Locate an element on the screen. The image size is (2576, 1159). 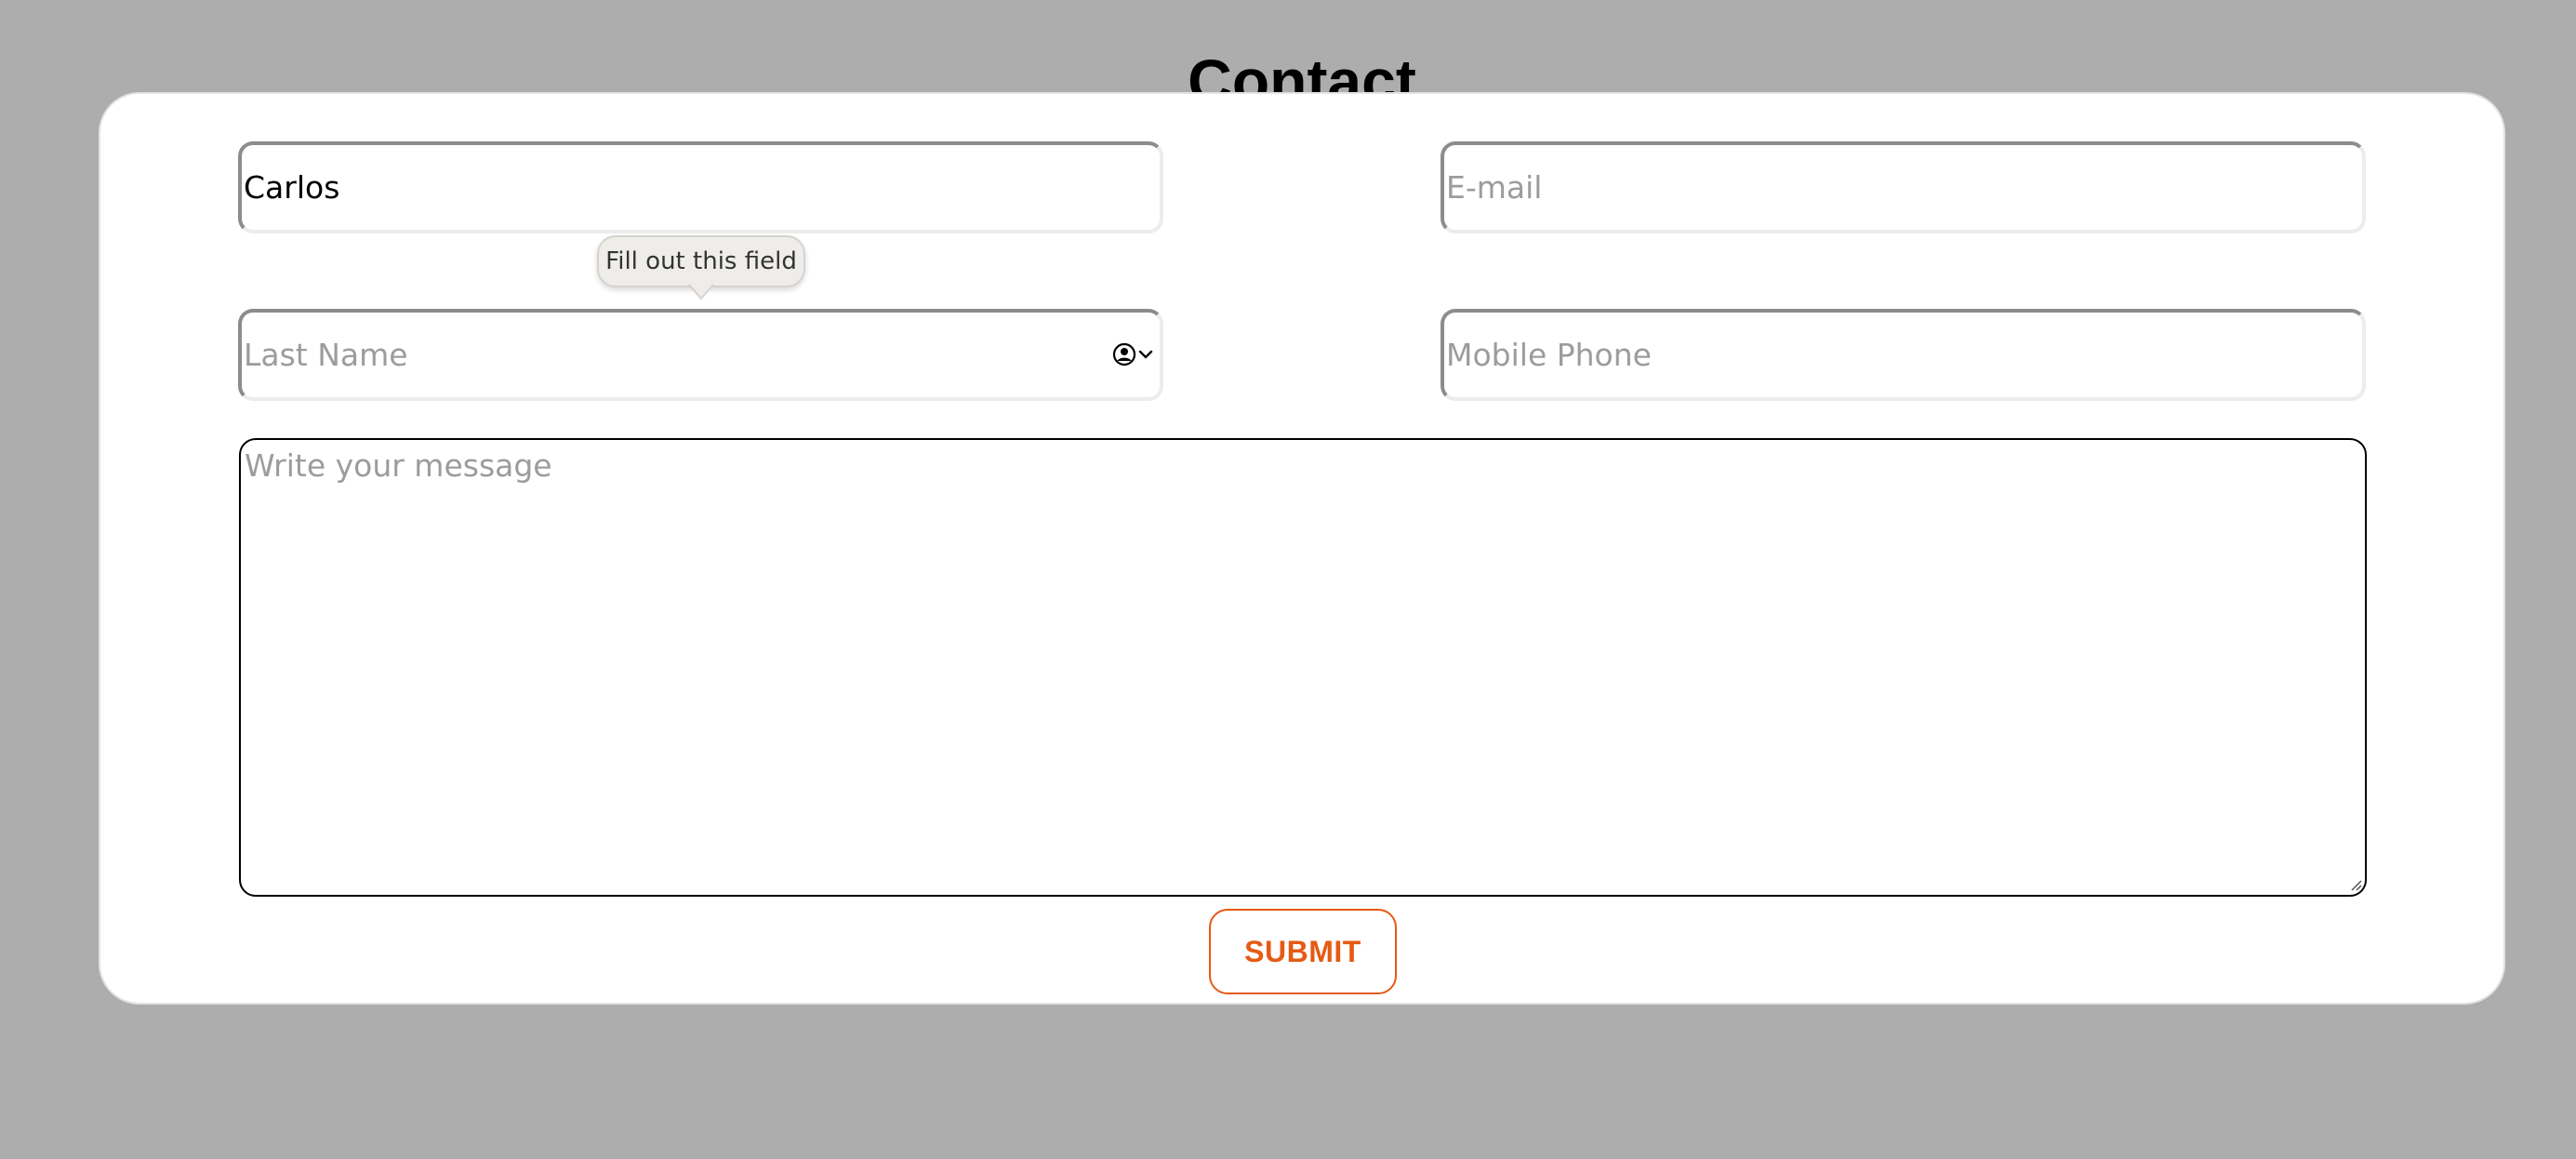
submit-button: SUBMIT is located at coordinates (1303, 952).